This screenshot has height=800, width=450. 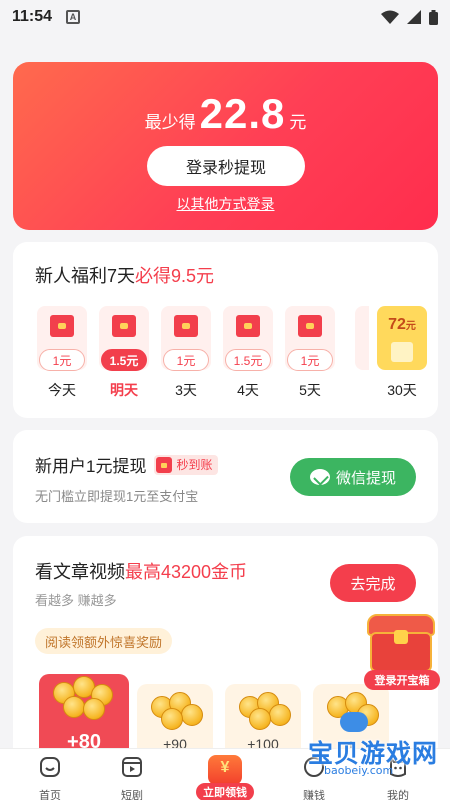 What do you see at coordinates (194, 465) in the screenshot?
I see `badge-label: 秒到账` at bounding box center [194, 465].